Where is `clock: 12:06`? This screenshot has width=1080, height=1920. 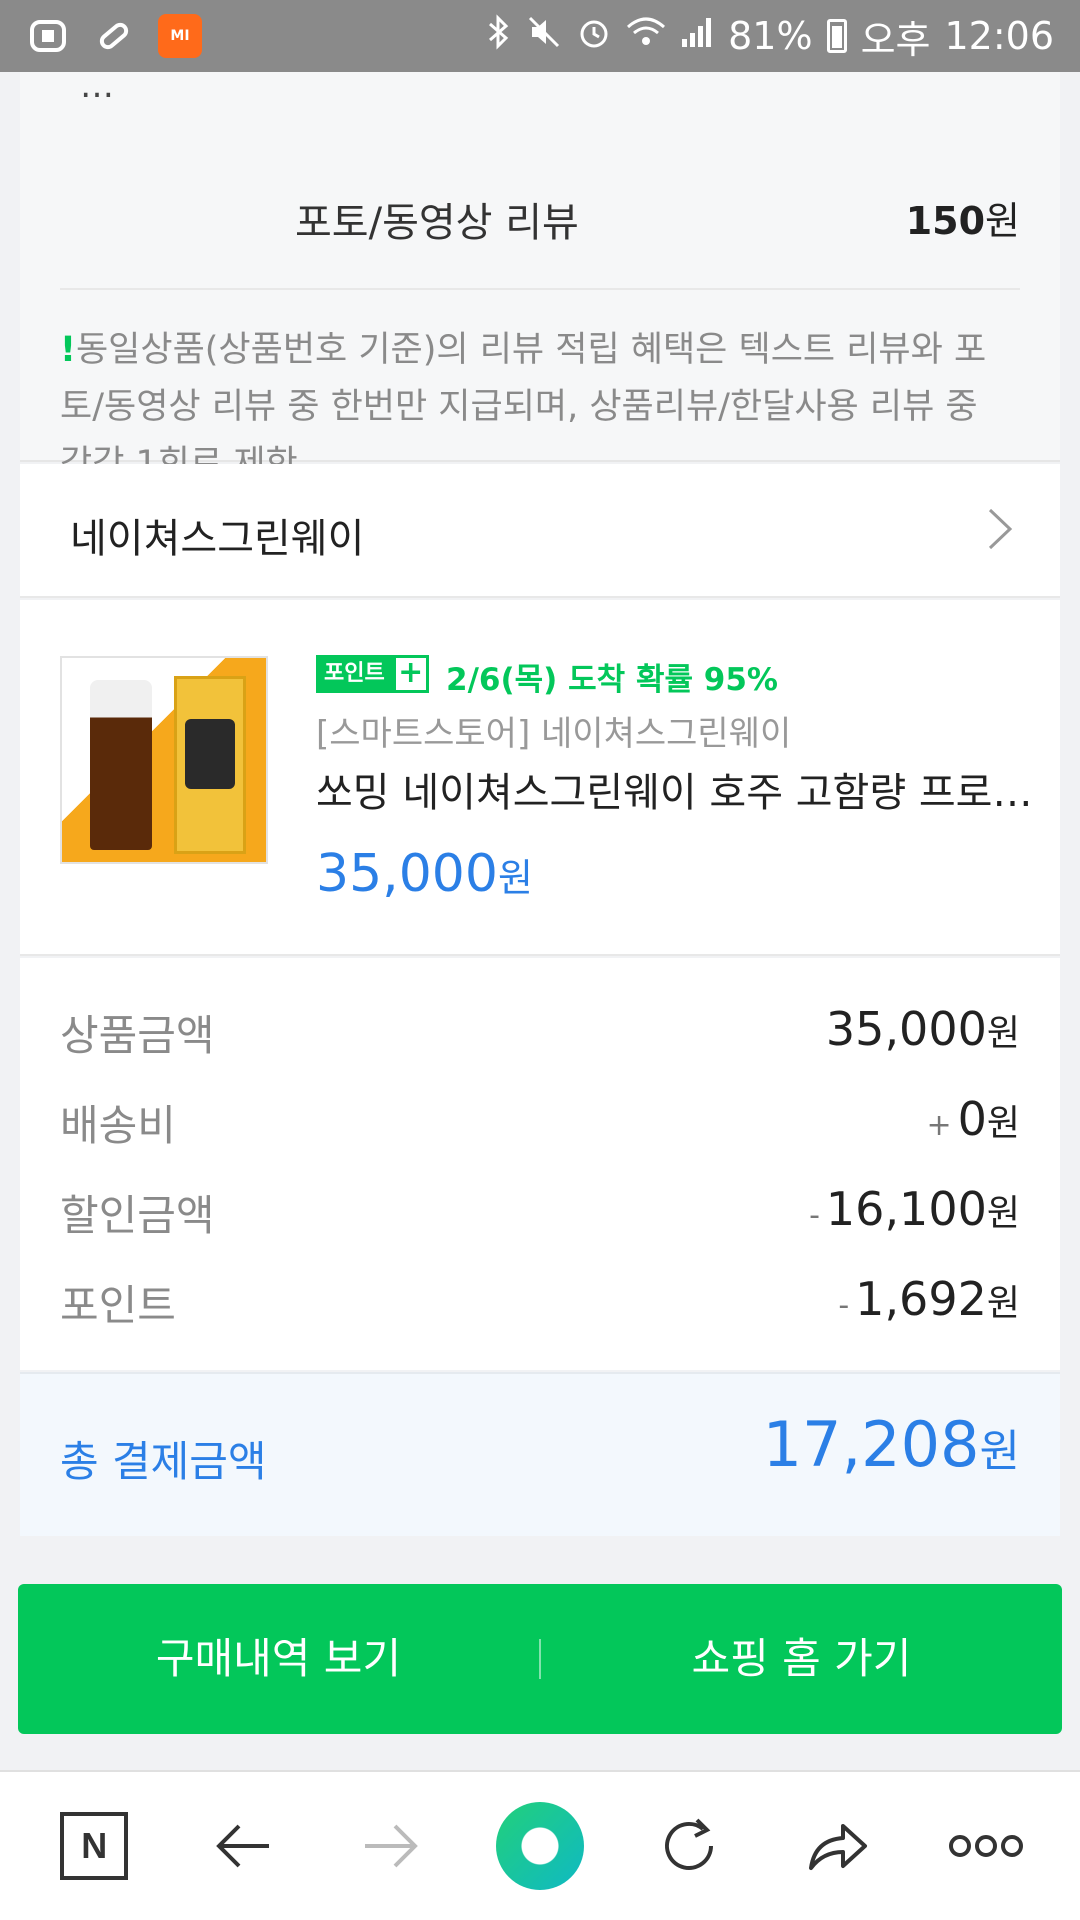
clock: 12:06 is located at coordinates (999, 36).